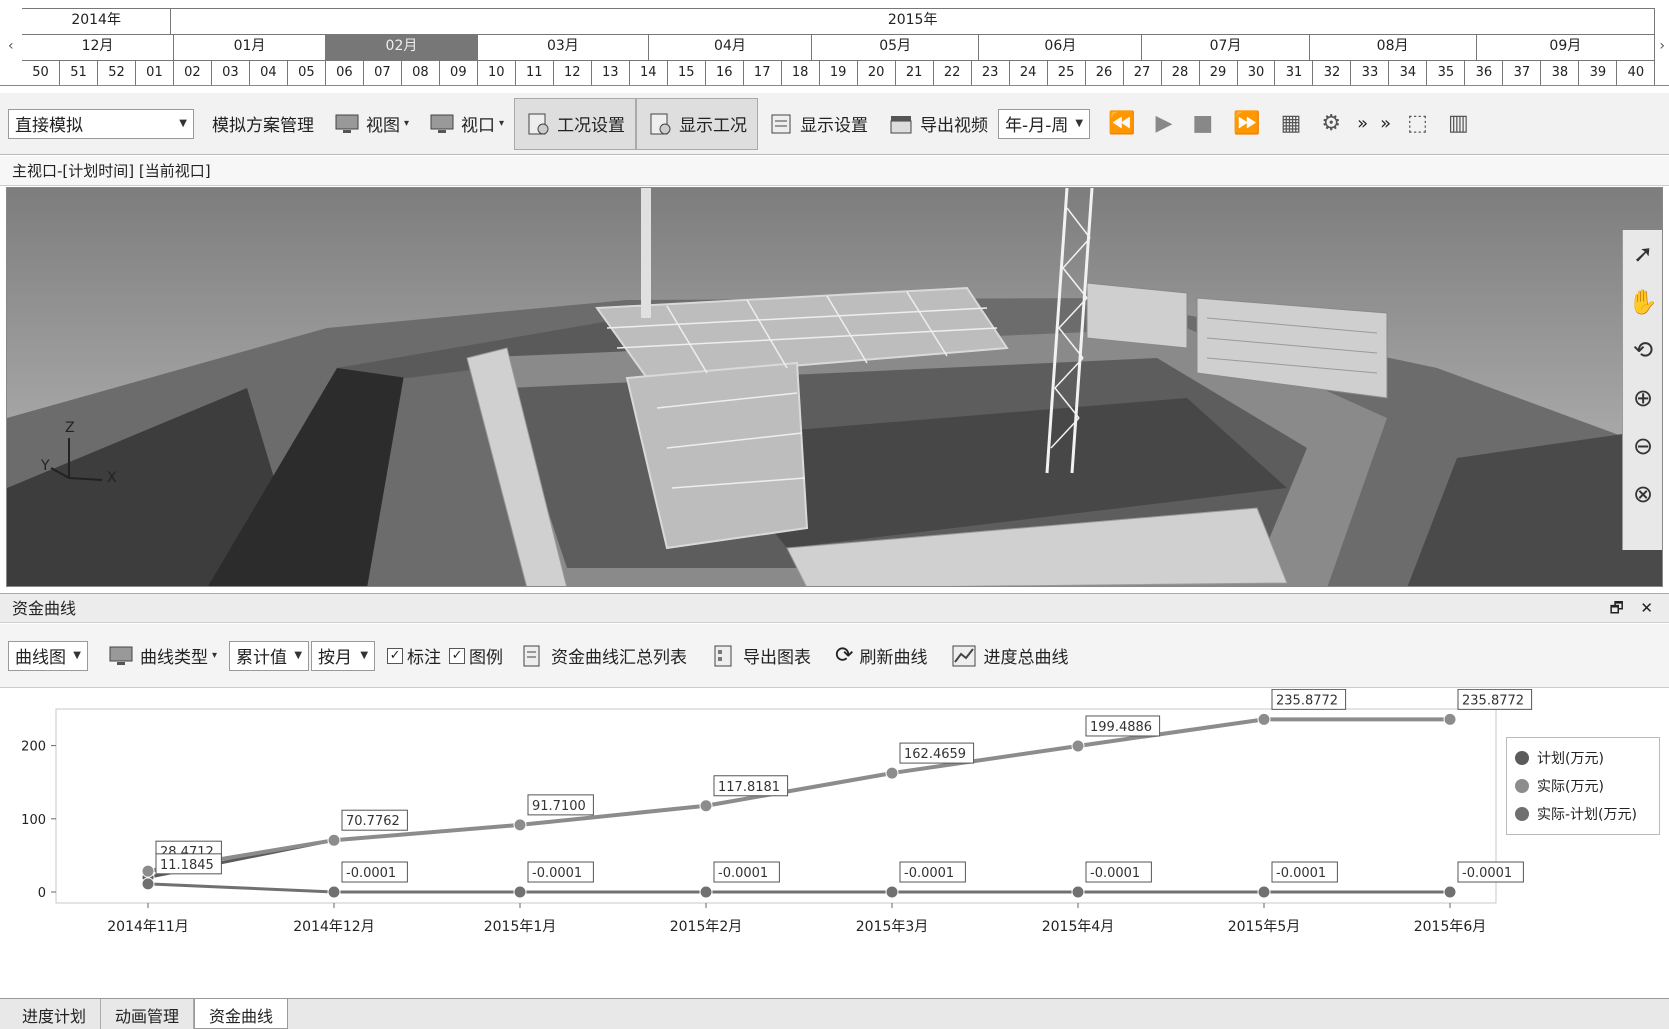  Describe the element at coordinates (1121, 123) in the screenshot. I see `rewind-icon: ⏪` at that location.